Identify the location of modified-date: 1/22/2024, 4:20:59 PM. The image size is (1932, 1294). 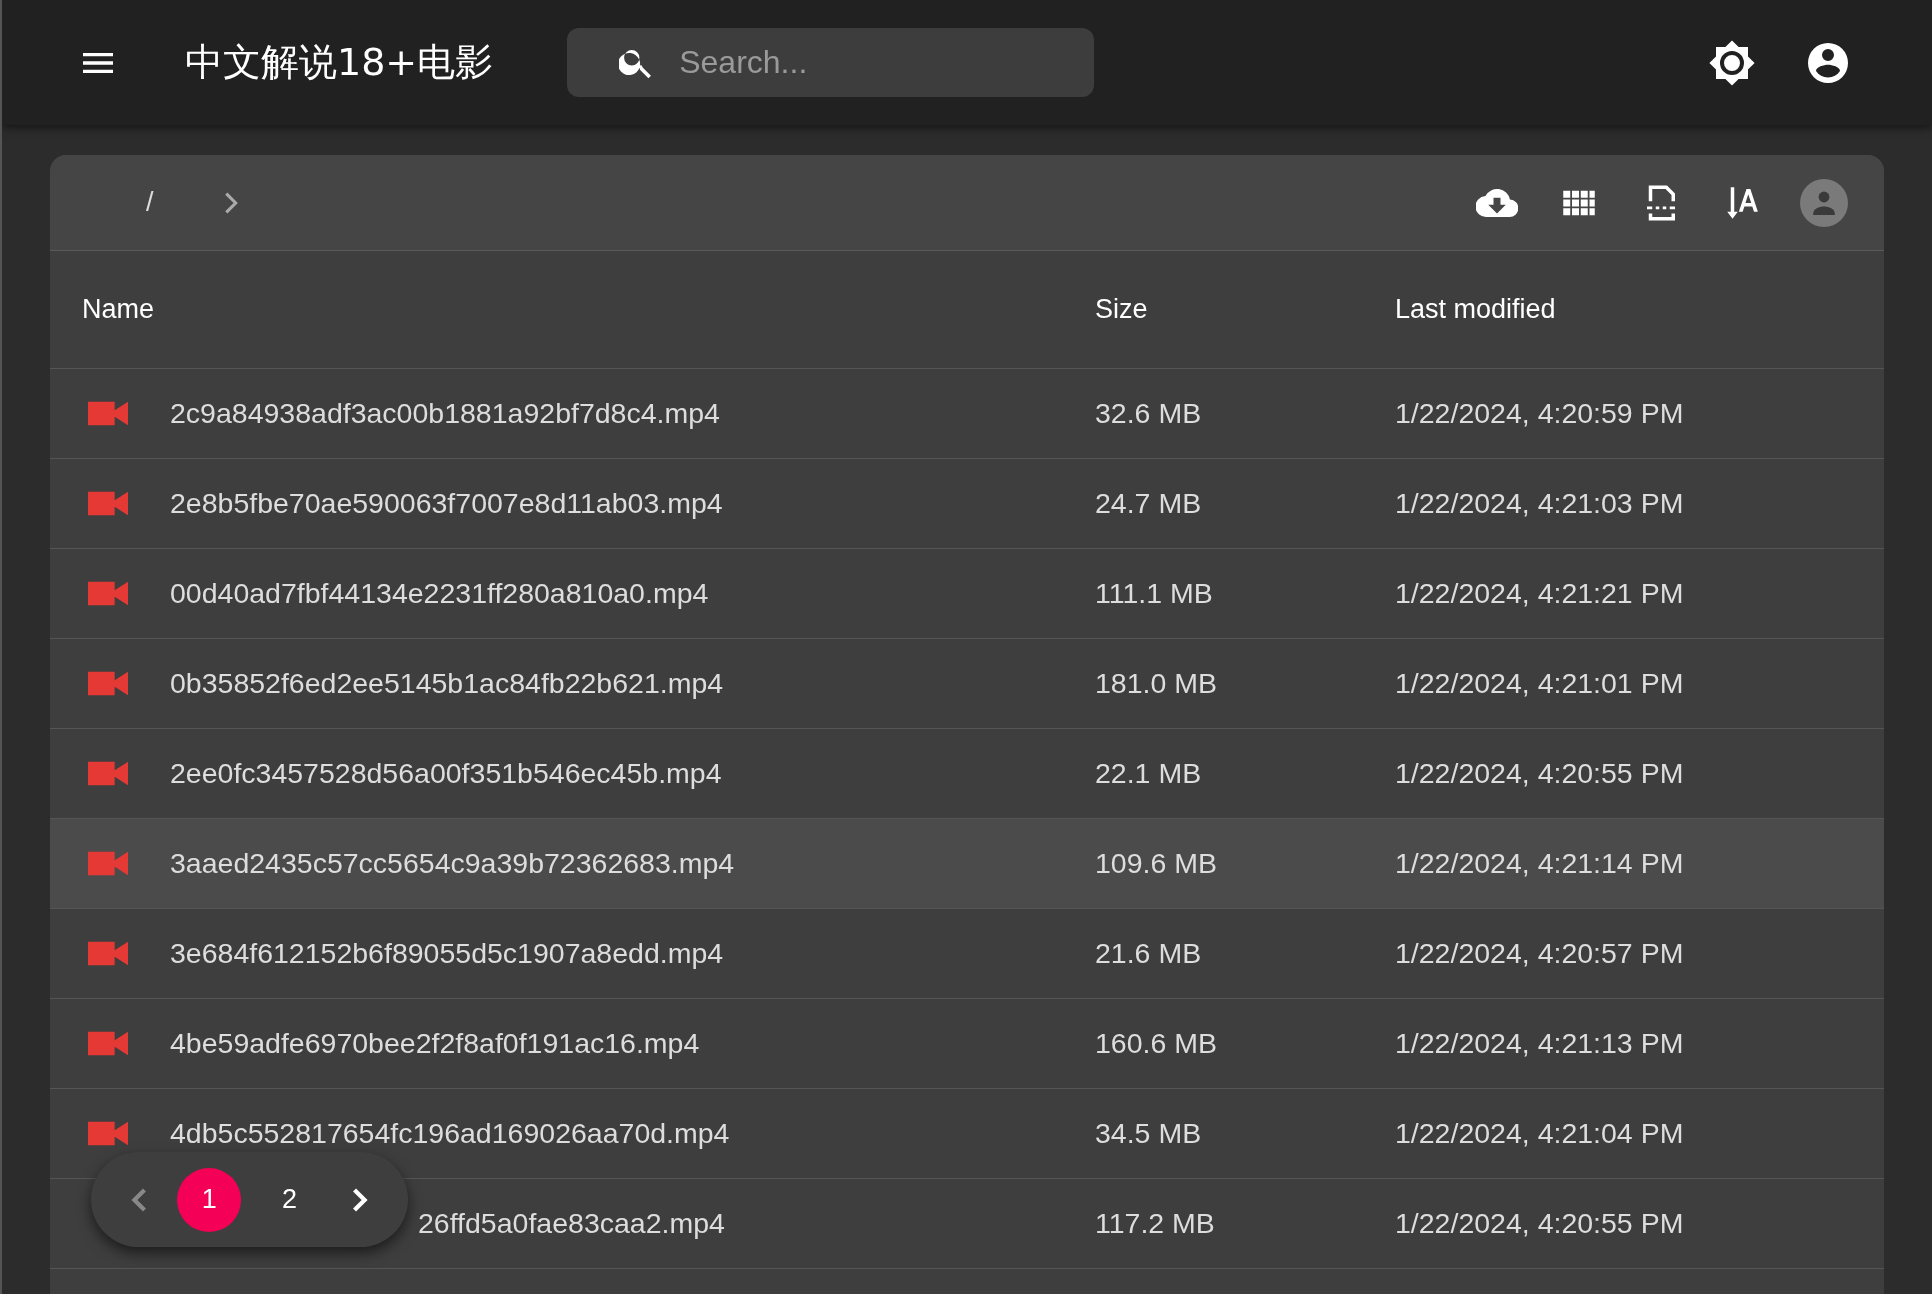
(1540, 413).